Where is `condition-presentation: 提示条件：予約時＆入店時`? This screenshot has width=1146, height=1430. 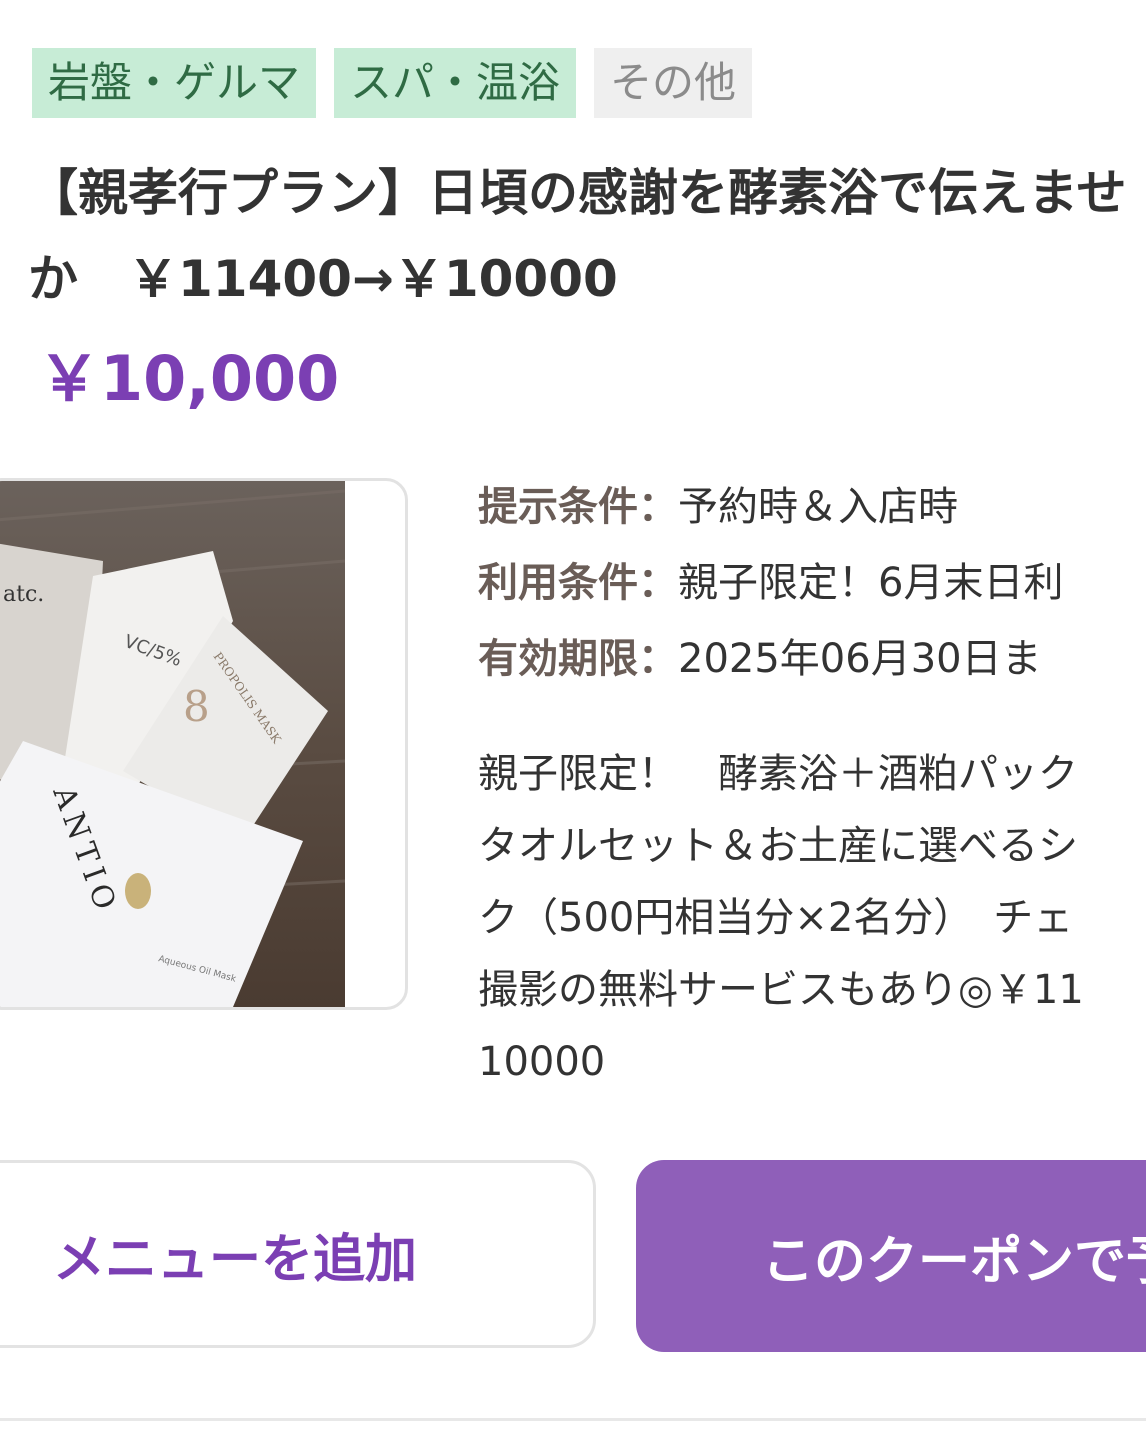 condition-presentation: 提示条件：予約時＆入店時 is located at coordinates (812, 512).